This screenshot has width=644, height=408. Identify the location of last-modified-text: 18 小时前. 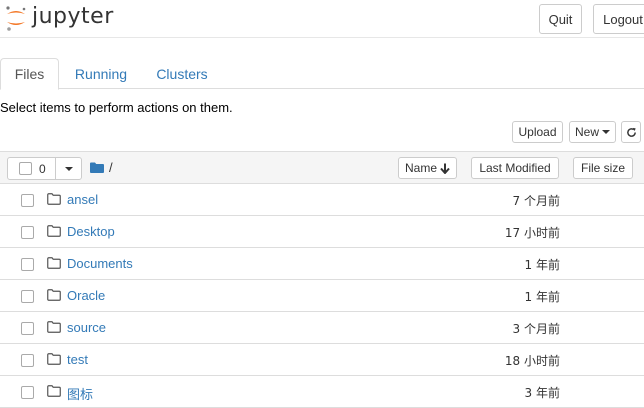
(532, 361).